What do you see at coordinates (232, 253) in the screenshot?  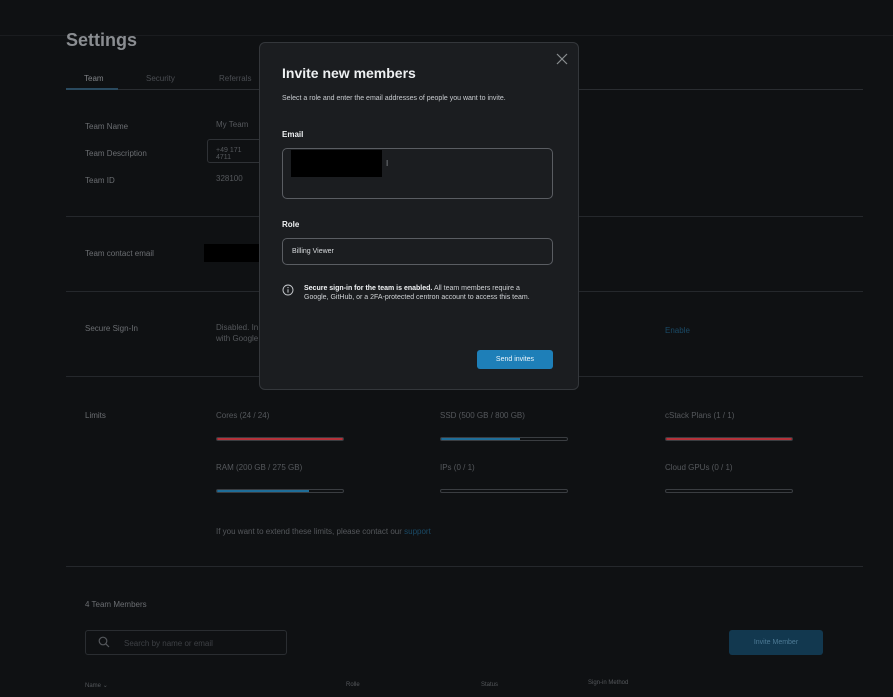 I see `redacted-contact-email` at bounding box center [232, 253].